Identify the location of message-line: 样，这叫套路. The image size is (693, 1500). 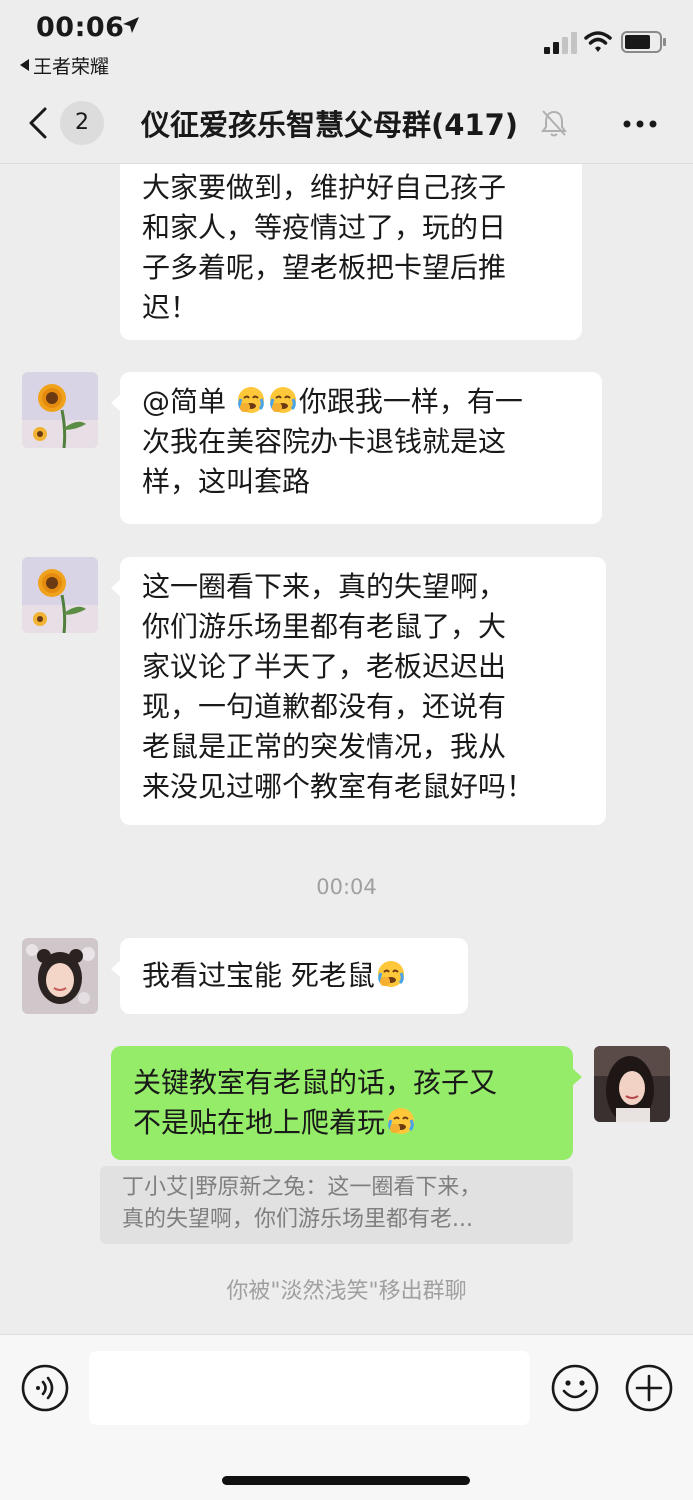
(226, 481).